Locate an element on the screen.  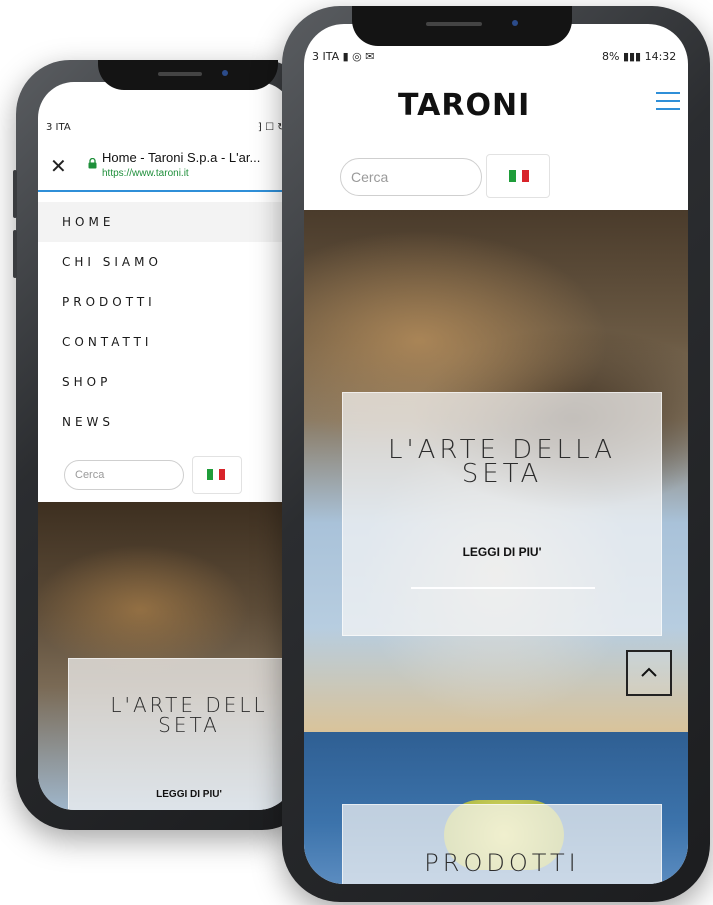
nav-item-news: NEWS is located at coordinates (166, 422).